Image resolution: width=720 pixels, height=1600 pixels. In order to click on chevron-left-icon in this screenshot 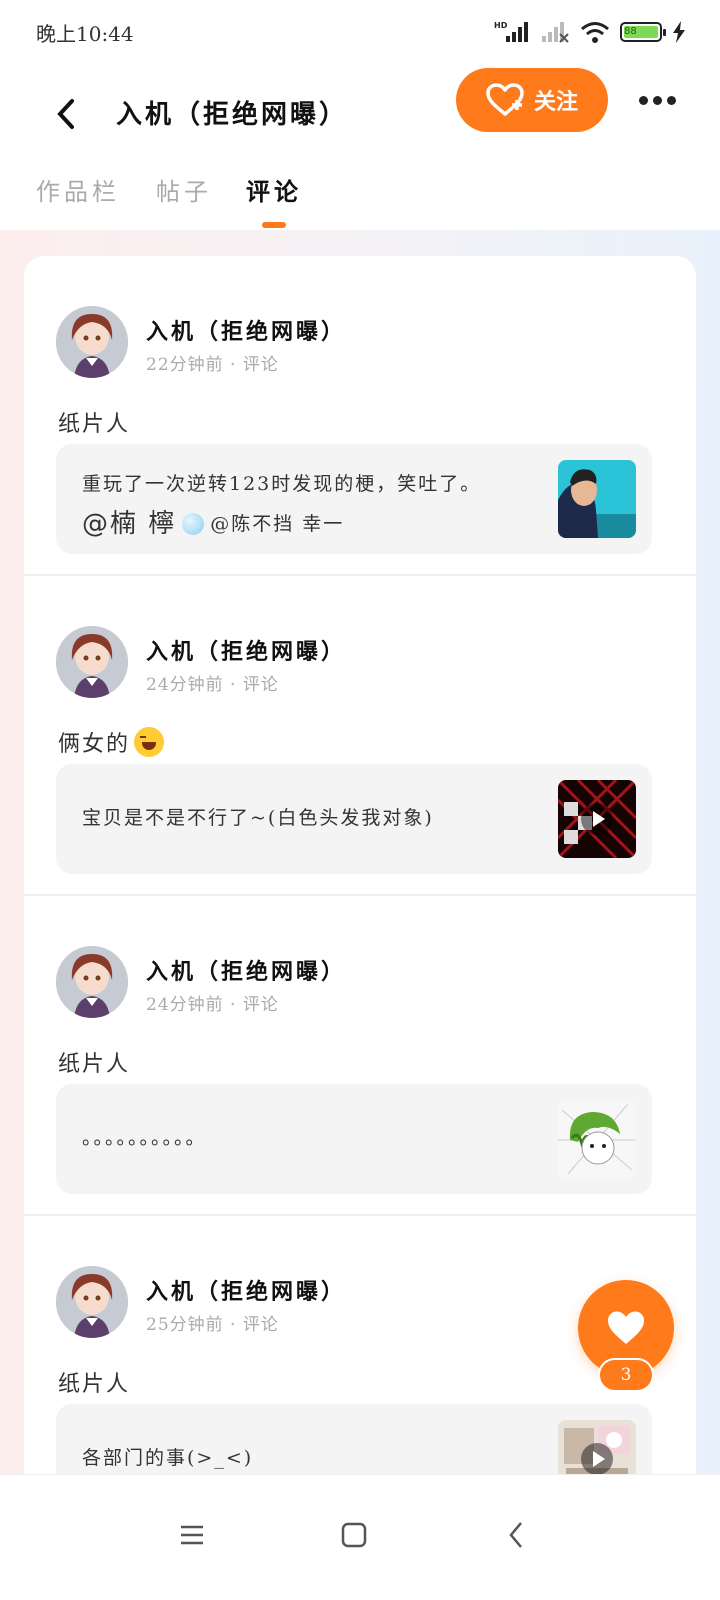, I will do `click(65, 114)`.